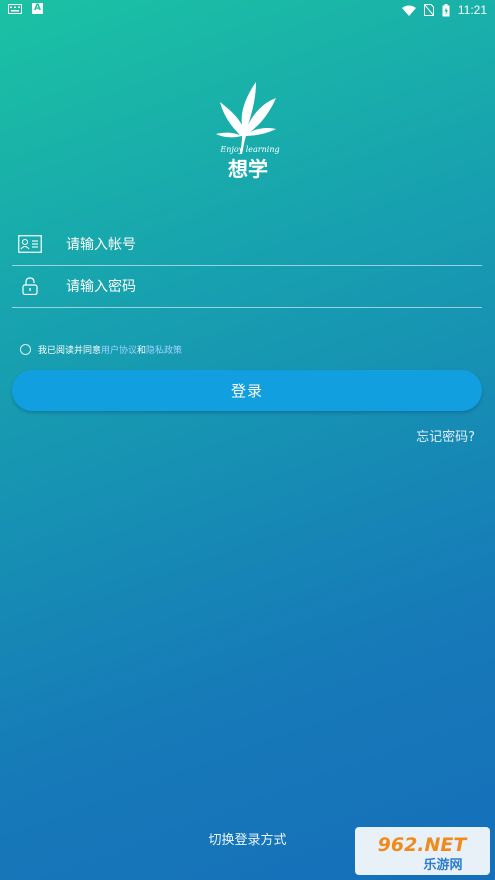  Describe the element at coordinates (423, 845) in the screenshot. I see `watermark-top: 962.NET` at that location.